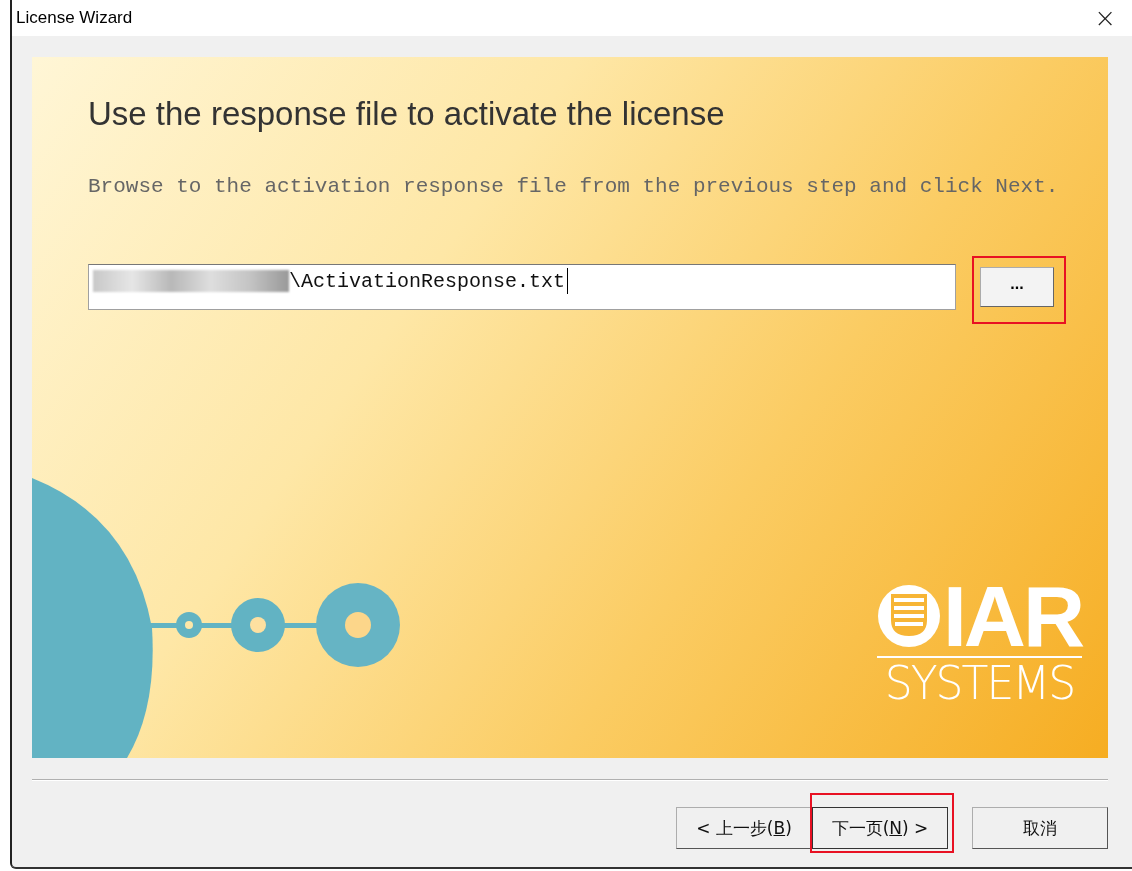  I want to click on field-value: \ActivationResponse.txt, so click(427, 281).